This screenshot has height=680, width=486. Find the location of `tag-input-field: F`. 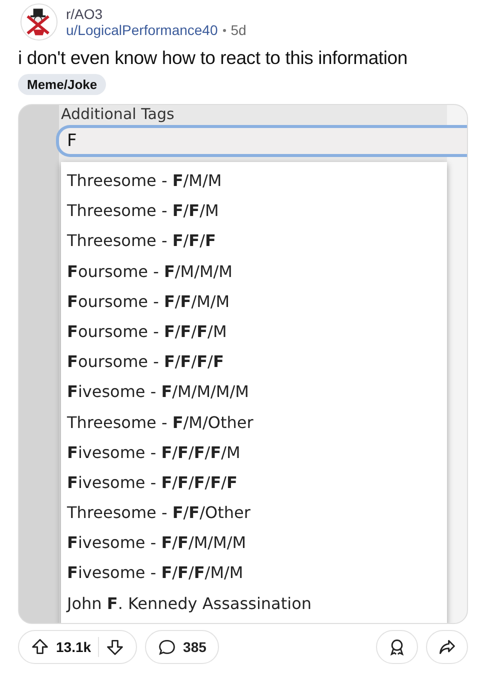

tag-input-field: F is located at coordinates (261, 141).